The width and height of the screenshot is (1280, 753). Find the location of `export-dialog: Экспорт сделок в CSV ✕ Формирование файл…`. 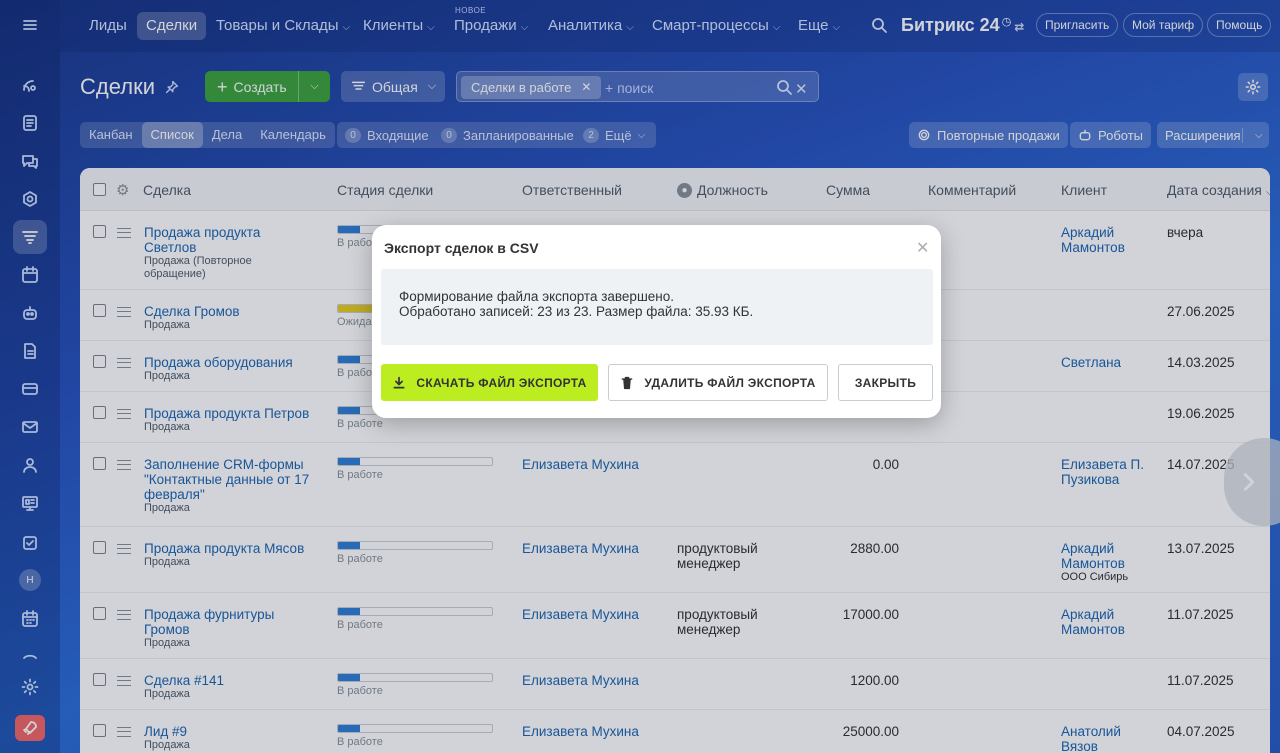

export-dialog: Экспорт сделок в CSV ✕ Формирование файл… is located at coordinates (656, 321).